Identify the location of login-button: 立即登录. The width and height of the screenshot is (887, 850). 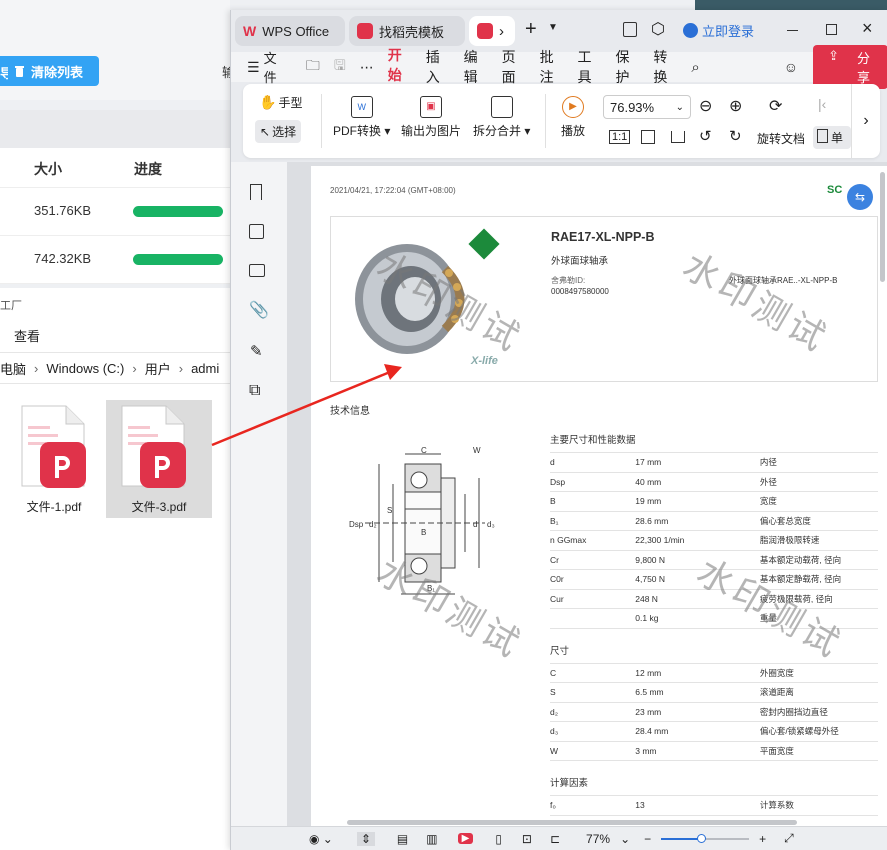
(718, 30).